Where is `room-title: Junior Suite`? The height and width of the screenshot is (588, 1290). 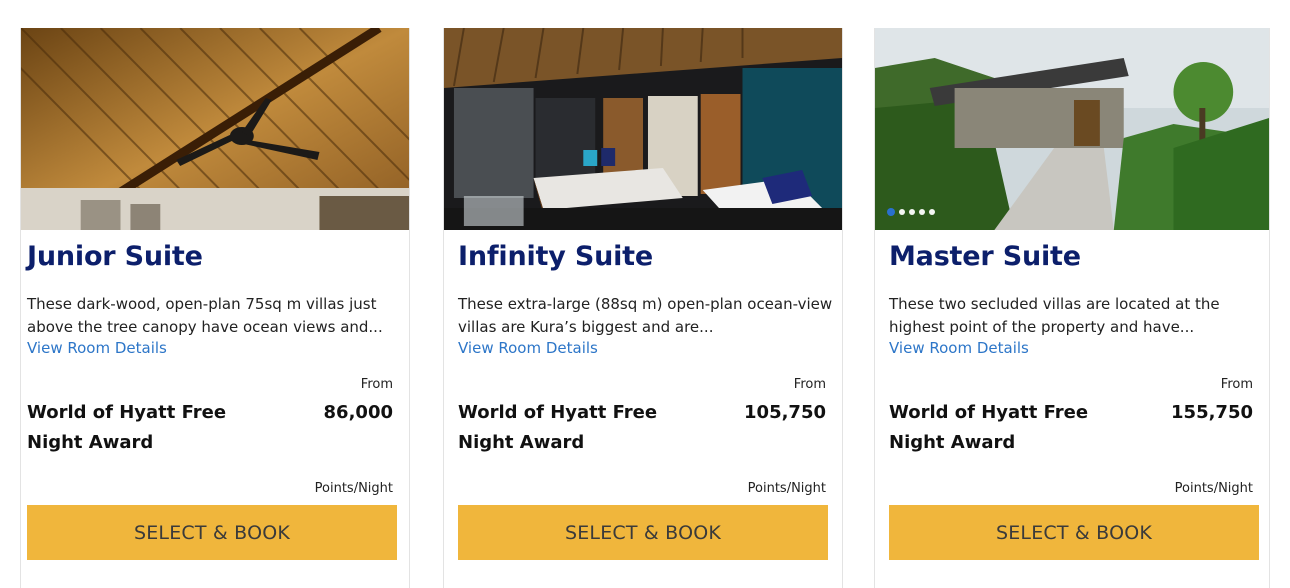 room-title: Junior Suite is located at coordinates (115, 256).